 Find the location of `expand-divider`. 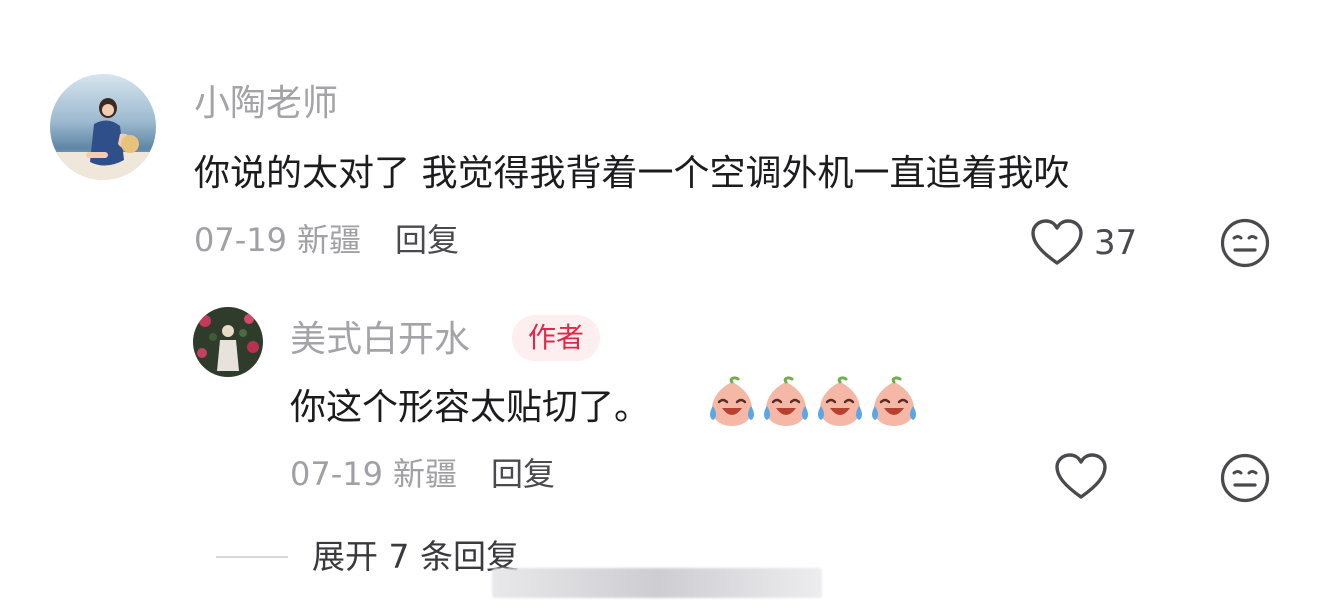

expand-divider is located at coordinates (252, 556).